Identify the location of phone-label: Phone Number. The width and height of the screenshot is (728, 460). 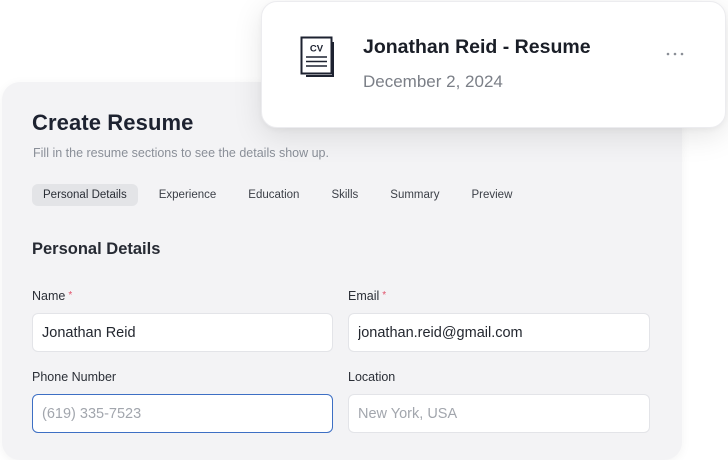
(74, 377).